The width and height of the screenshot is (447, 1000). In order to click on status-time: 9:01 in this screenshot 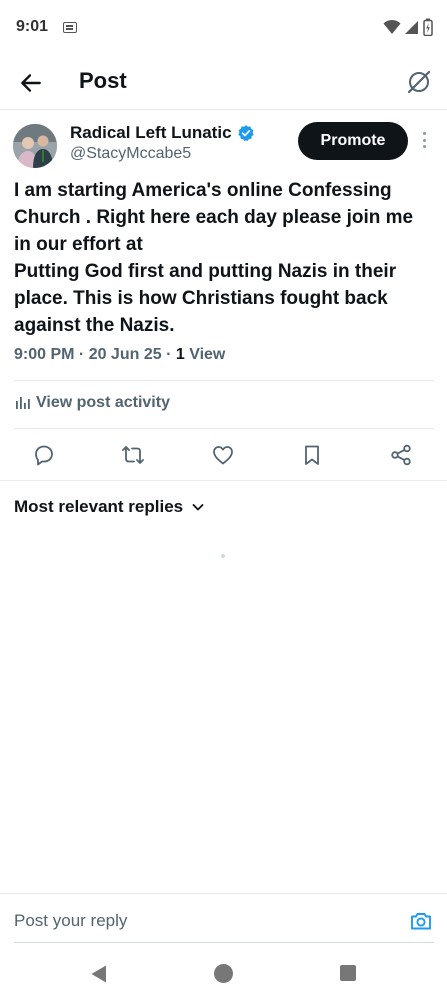, I will do `click(32, 26)`.